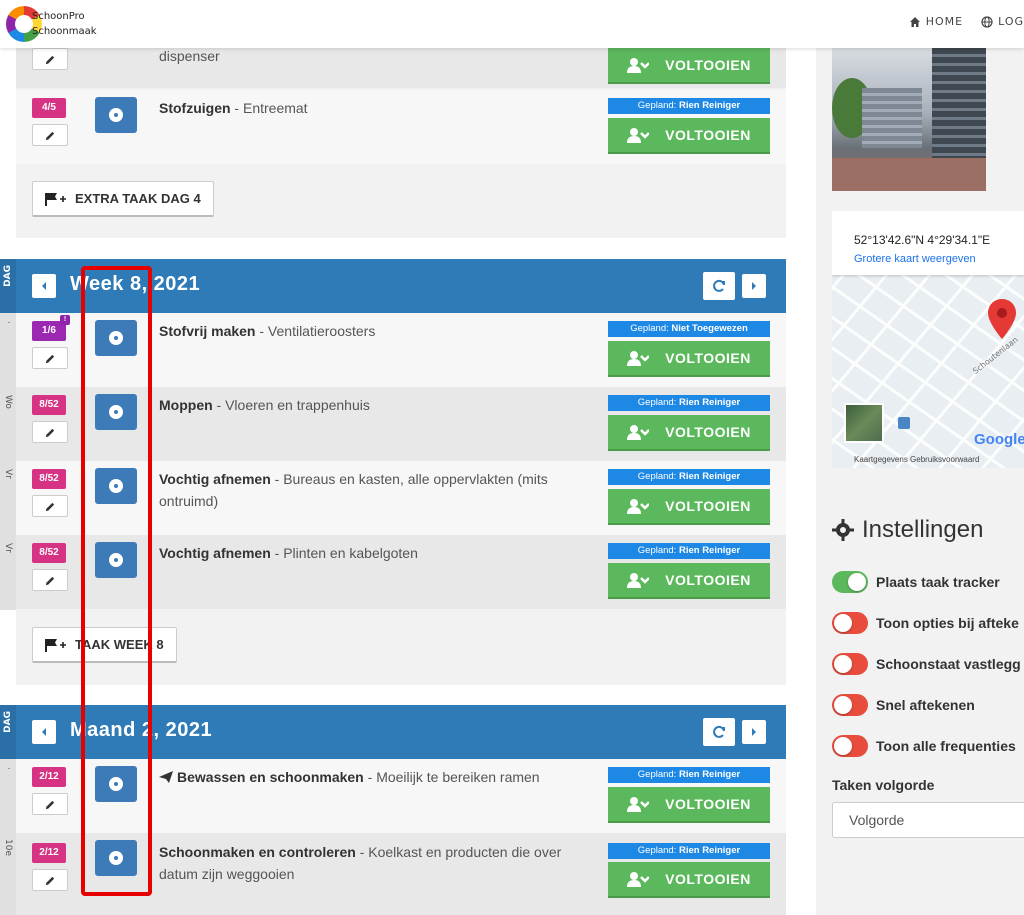 This screenshot has width=1024, height=915. Describe the element at coordinates (914, 21) in the screenshot. I see `home-icon` at that location.